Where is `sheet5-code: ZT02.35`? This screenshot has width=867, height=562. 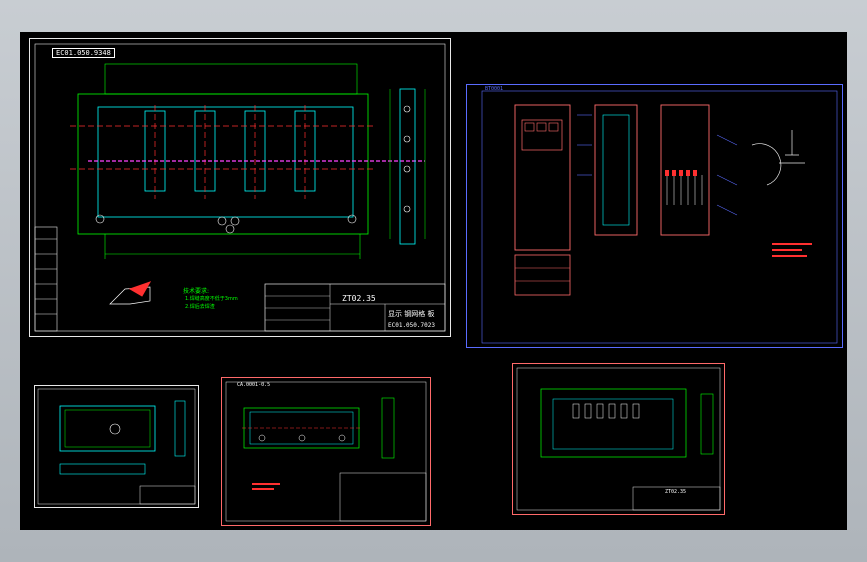 sheet5-code: ZT02.35 is located at coordinates (676, 492).